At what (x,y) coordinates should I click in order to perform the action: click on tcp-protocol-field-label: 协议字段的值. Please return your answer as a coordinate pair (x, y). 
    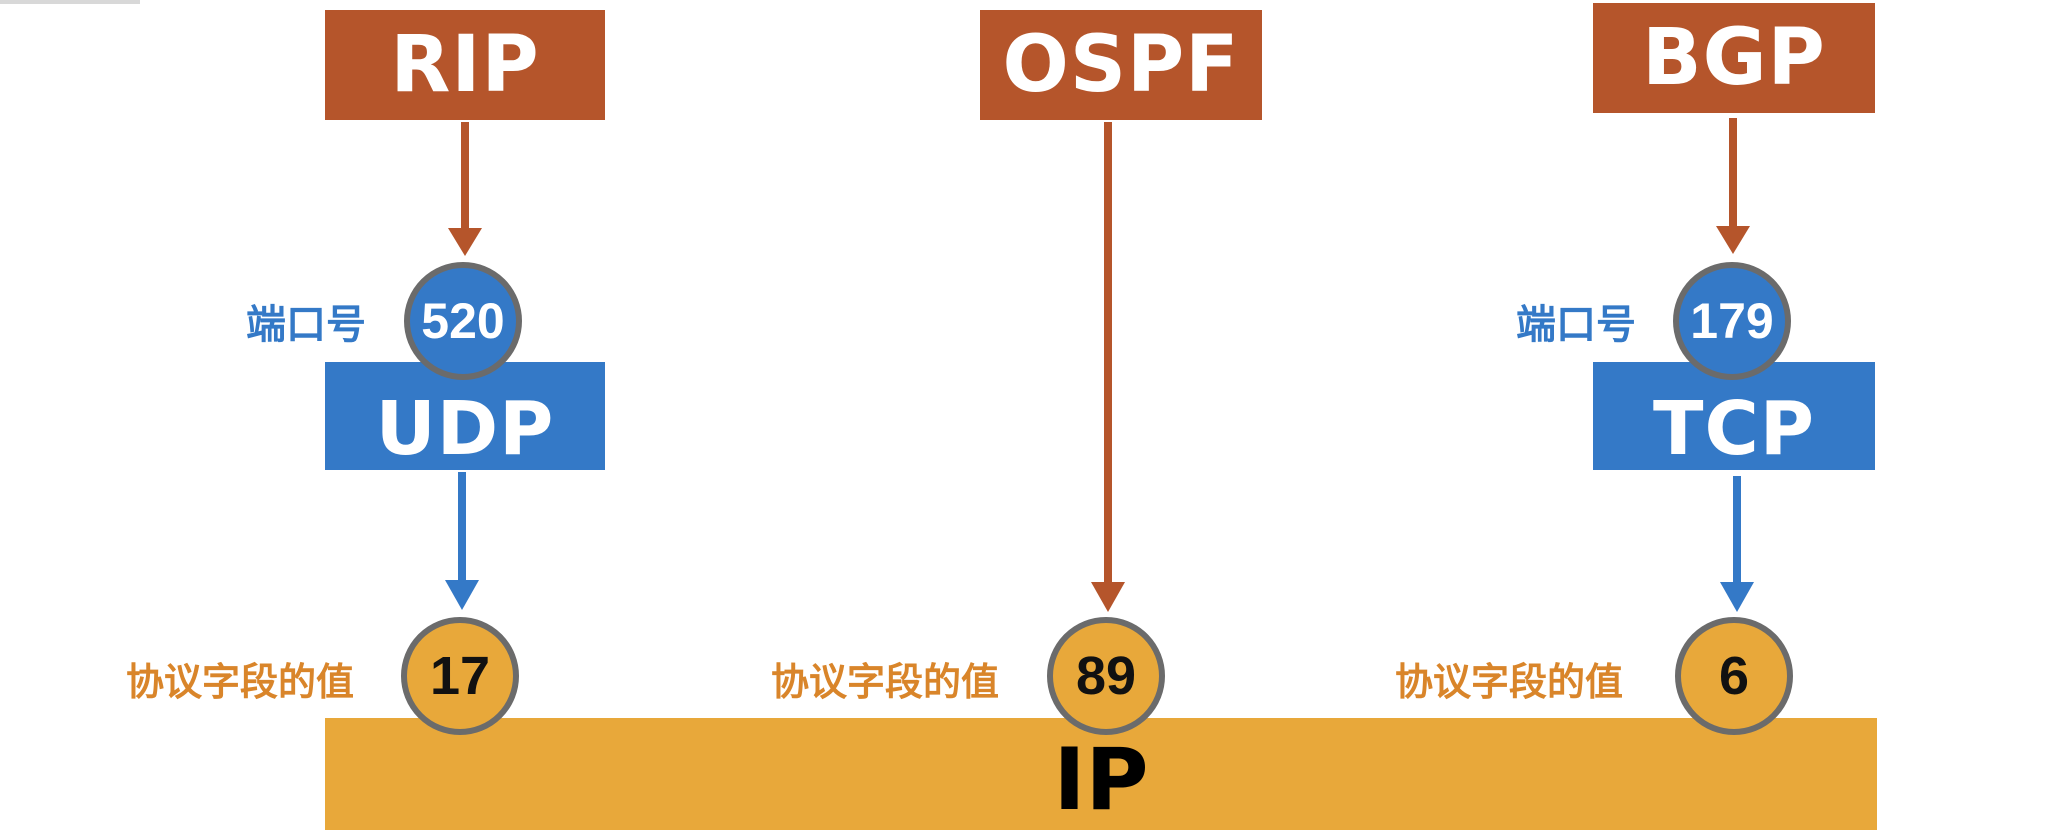
    Looking at the image, I should click on (1509, 682).